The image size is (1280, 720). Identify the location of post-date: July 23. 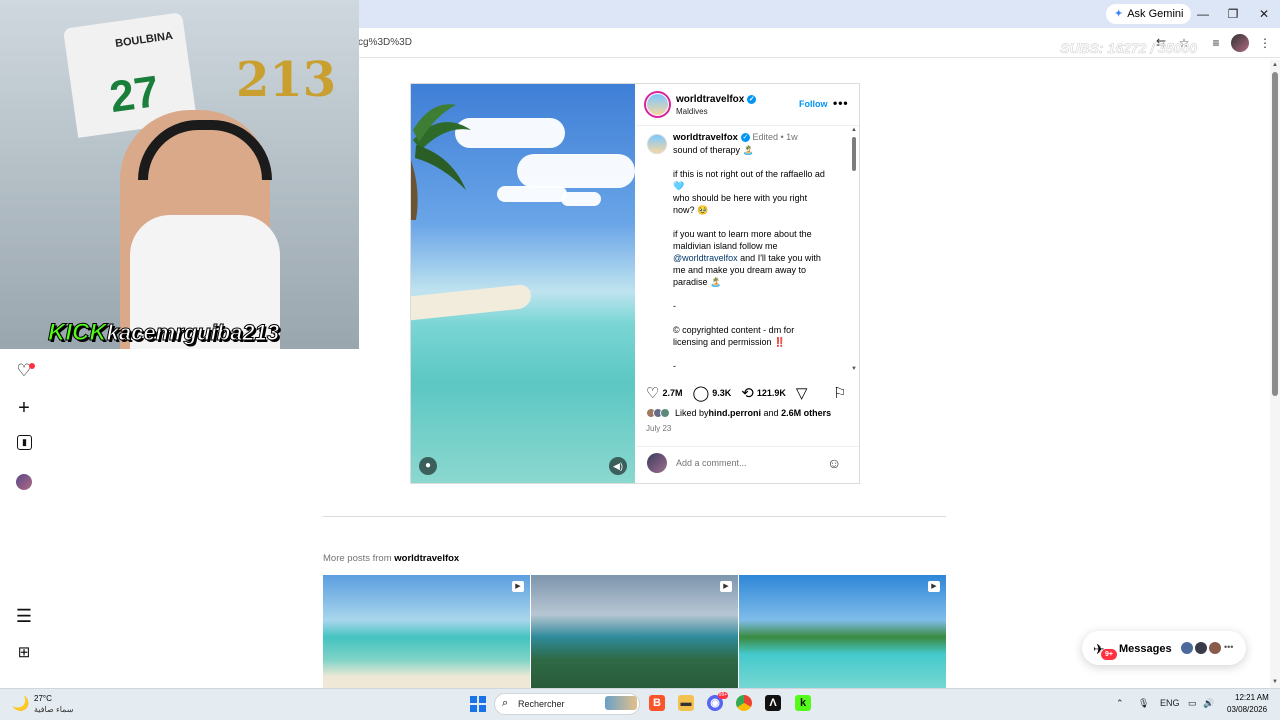
(658, 428).